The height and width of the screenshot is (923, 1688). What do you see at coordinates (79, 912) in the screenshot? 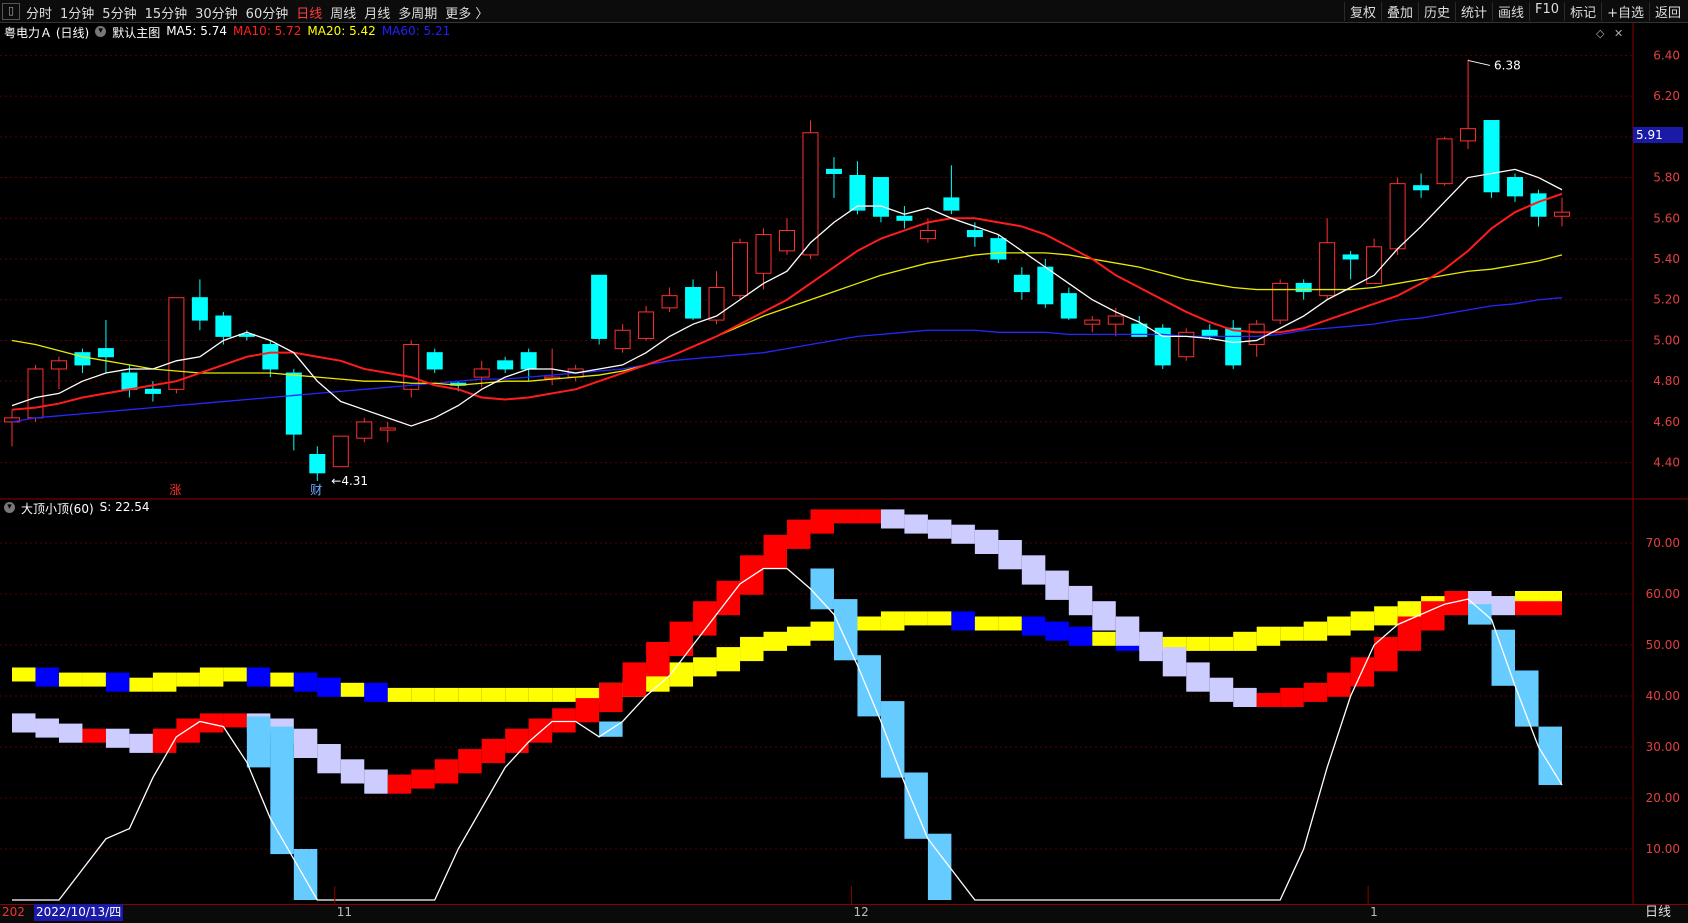
I see `cursor-date: 2022/10/13/四` at bounding box center [79, 912].